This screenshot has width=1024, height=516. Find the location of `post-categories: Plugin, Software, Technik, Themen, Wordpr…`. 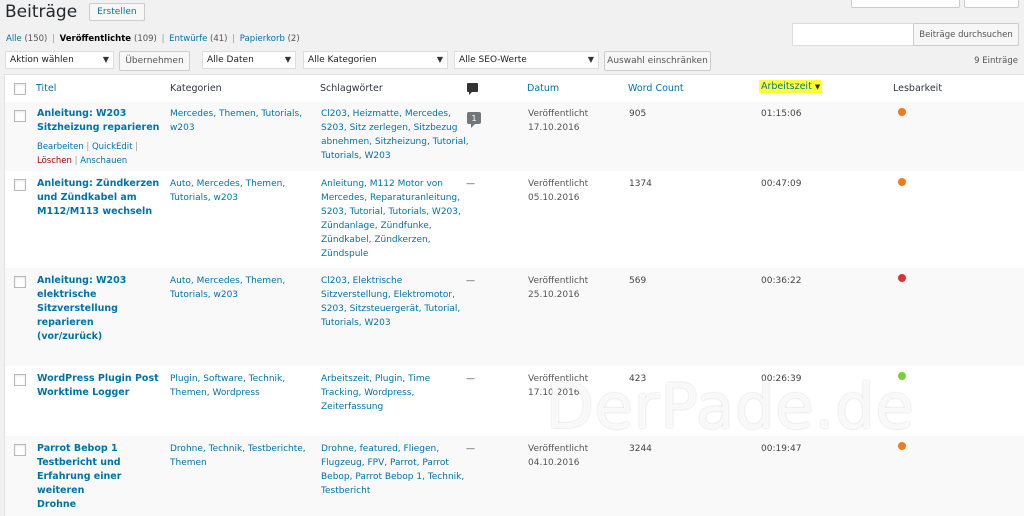

post-categories: Plugin, Software, Technik, Themen, Wordpr… is located at coordinates (227, 386).